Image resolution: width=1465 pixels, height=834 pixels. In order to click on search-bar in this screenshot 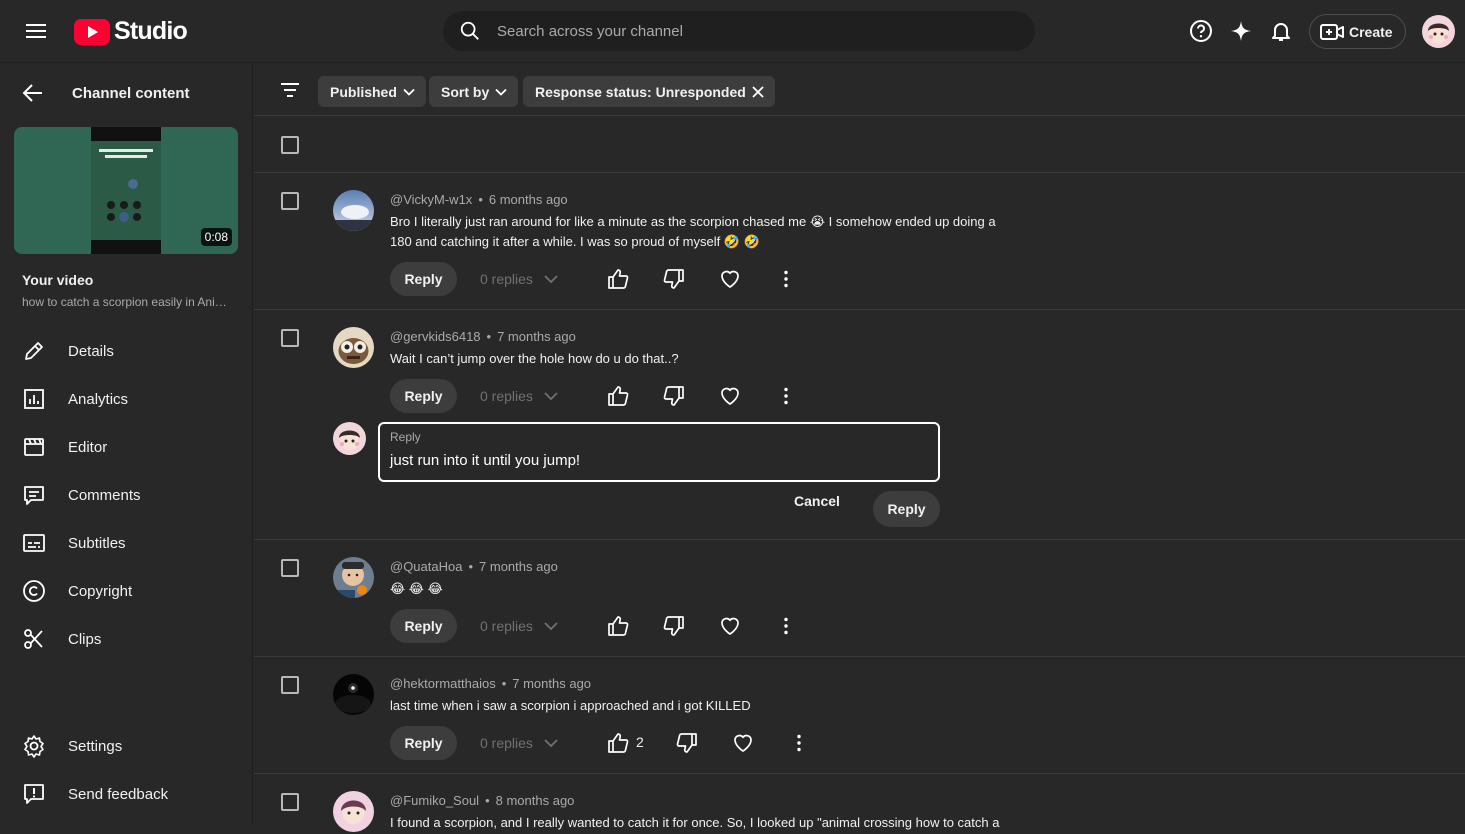, I will do `click(739, 31)`.